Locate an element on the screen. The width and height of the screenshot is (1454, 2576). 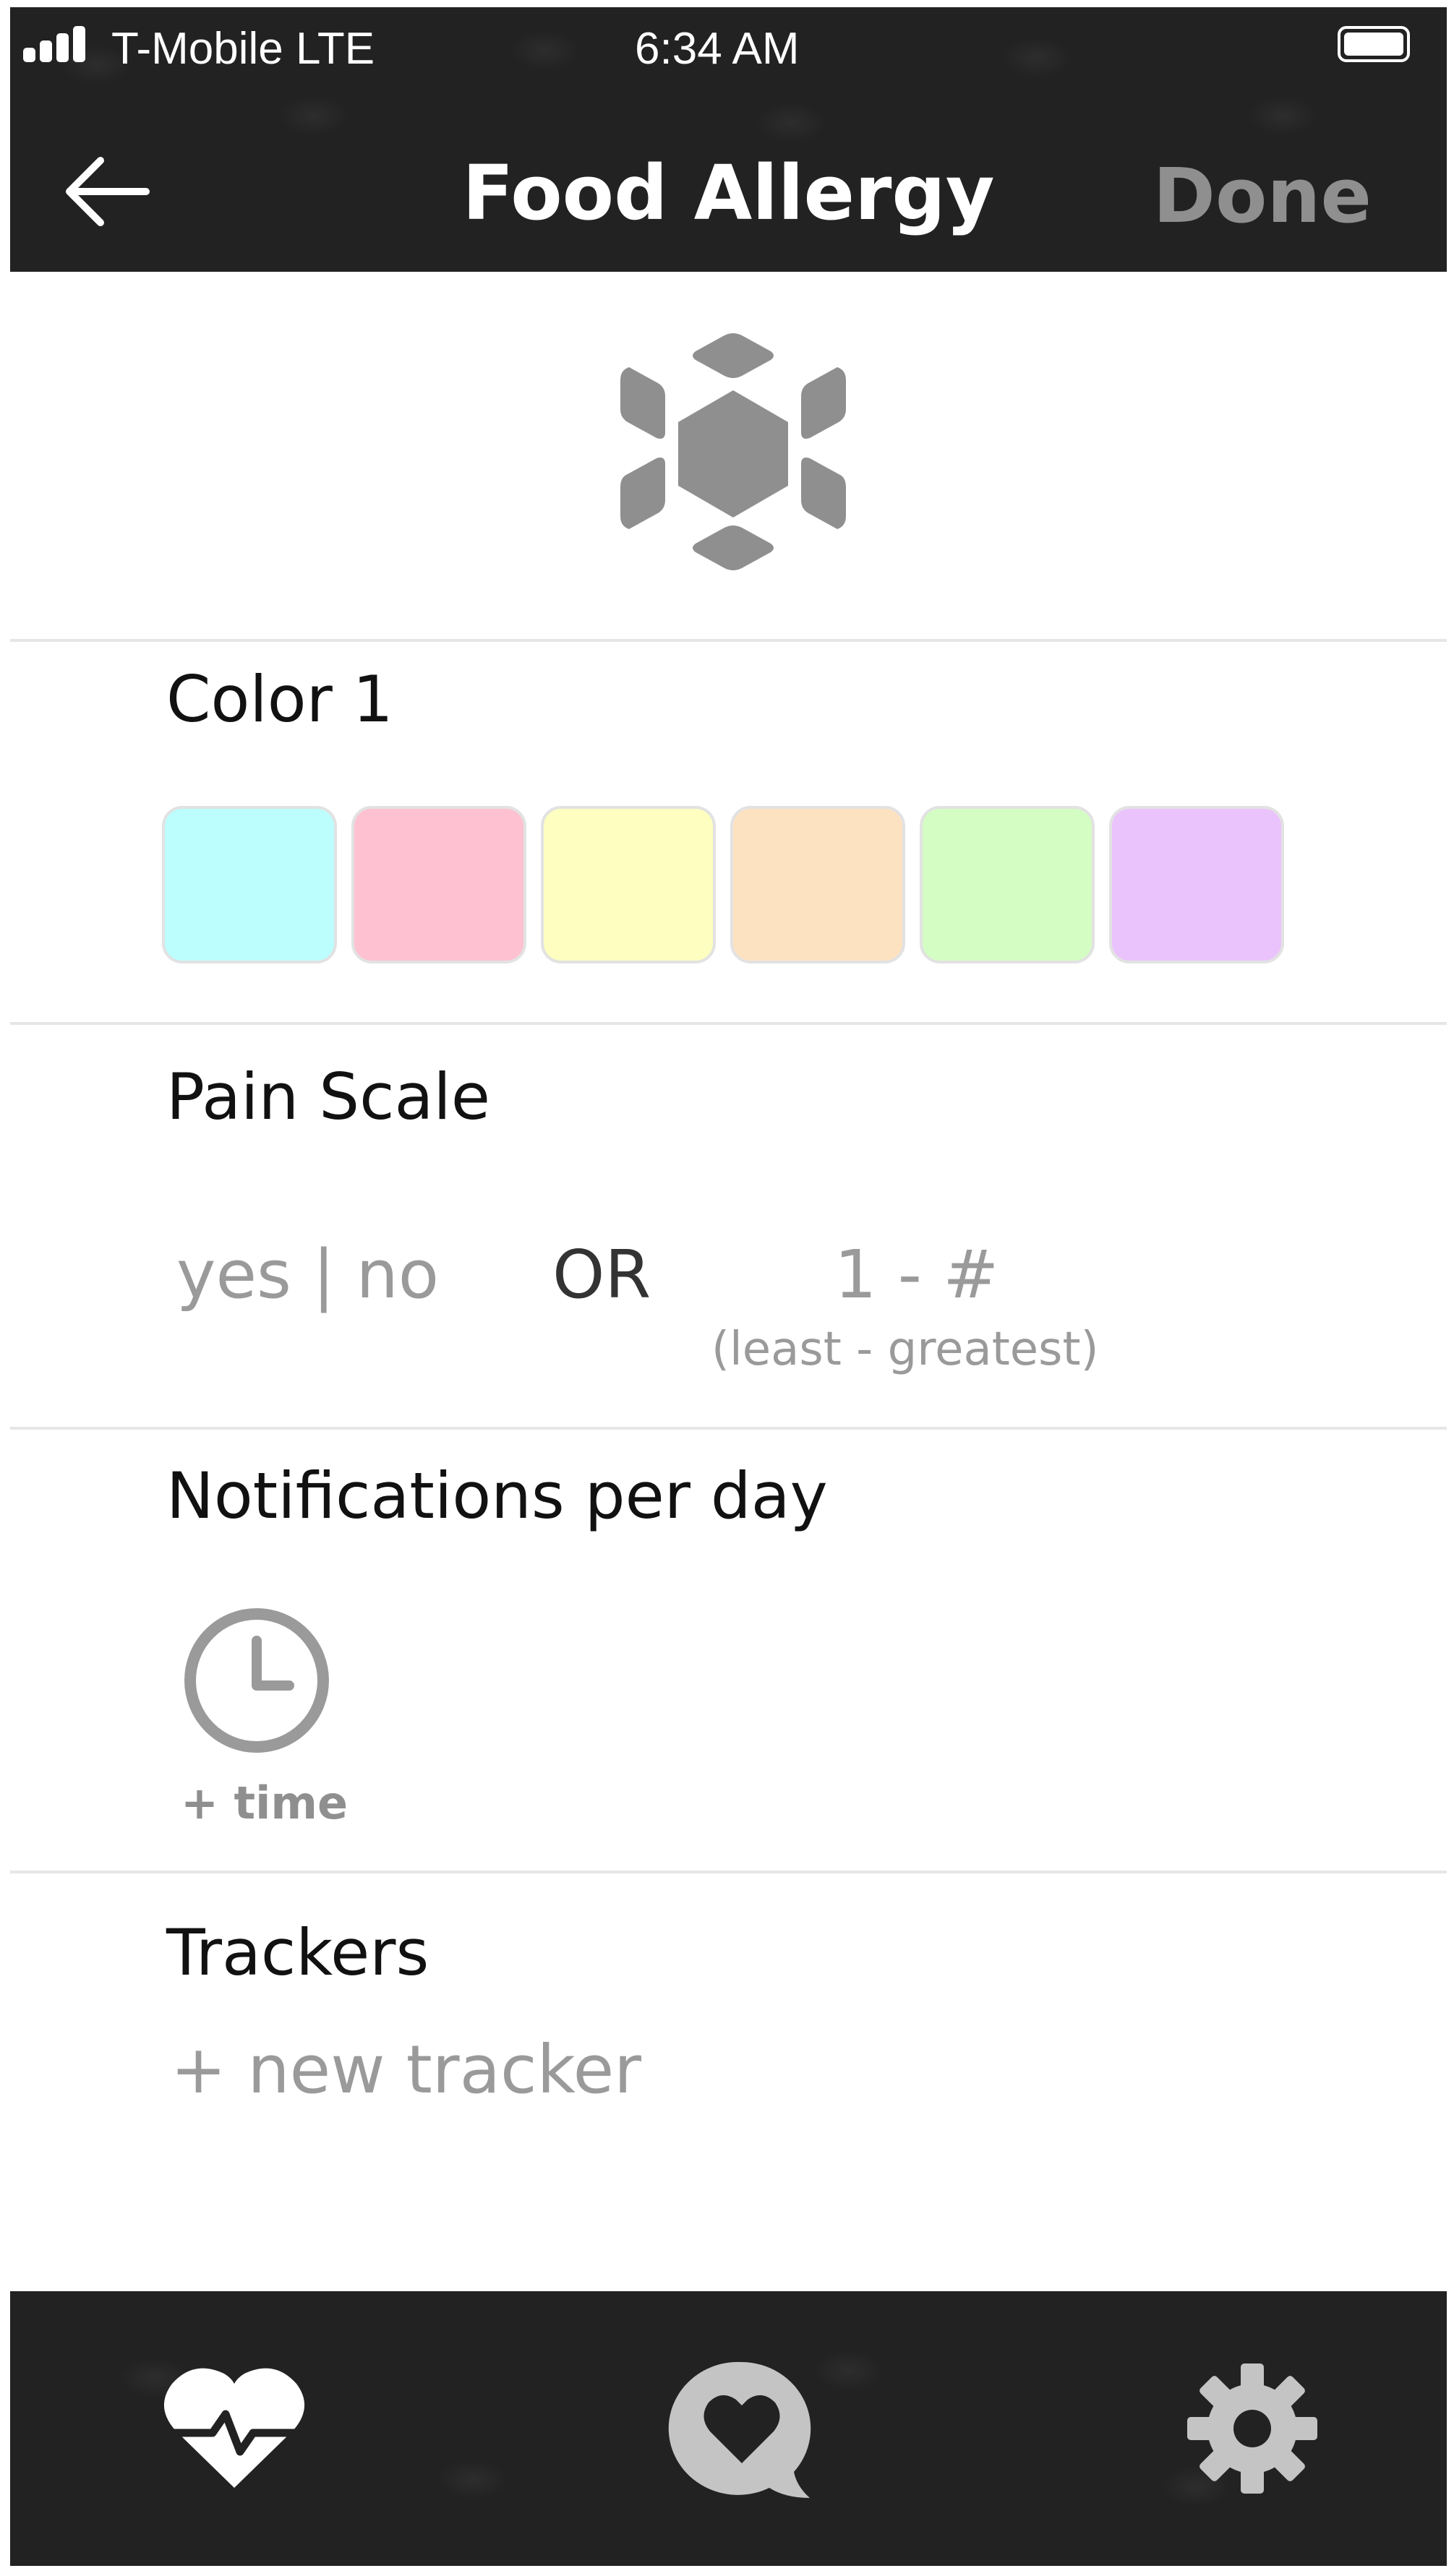
numeric-range-option: 1 - # is located at coordinates (916, 1274).